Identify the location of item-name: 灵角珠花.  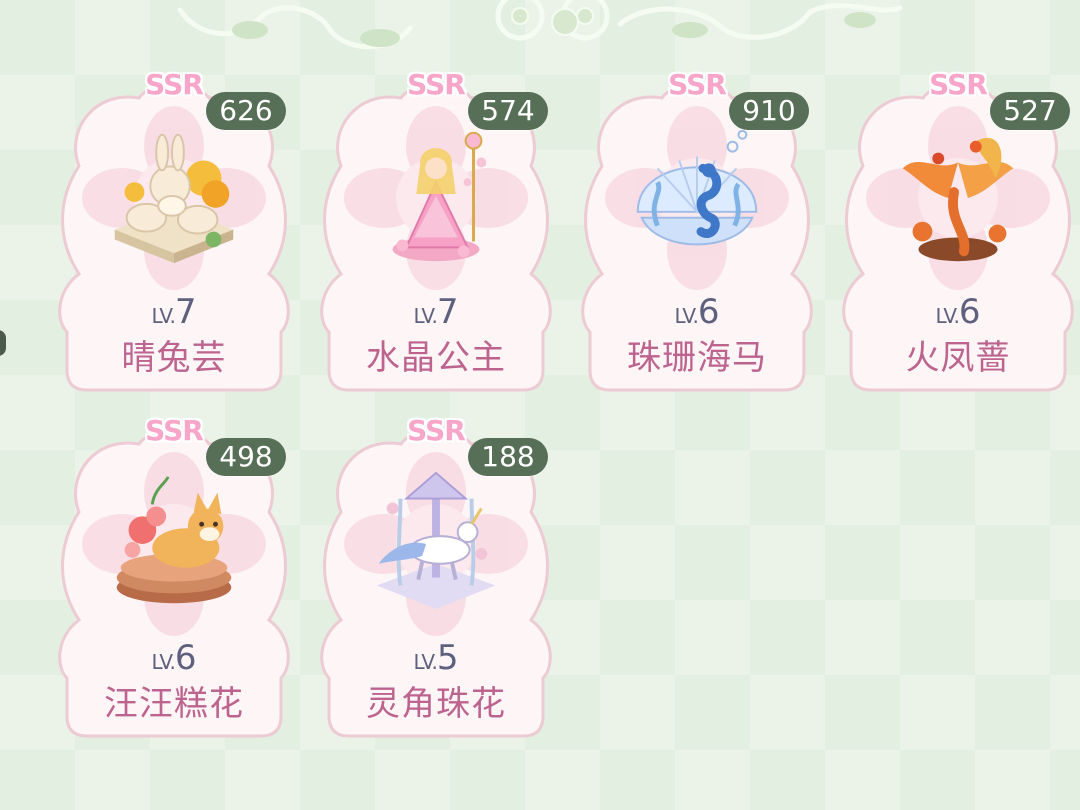
(436, 704).